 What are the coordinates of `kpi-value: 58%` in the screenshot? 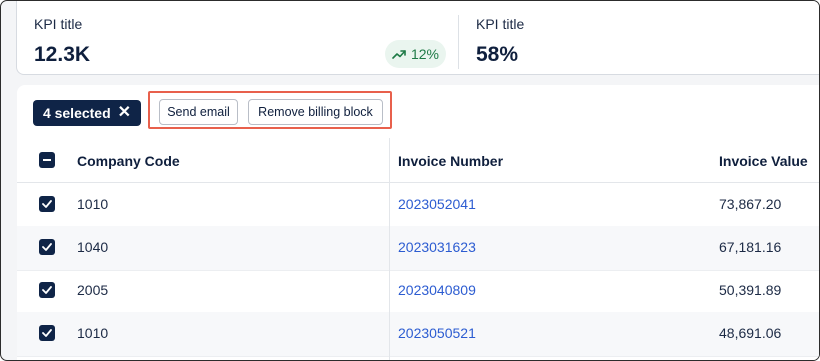 It's located at (497, 54).